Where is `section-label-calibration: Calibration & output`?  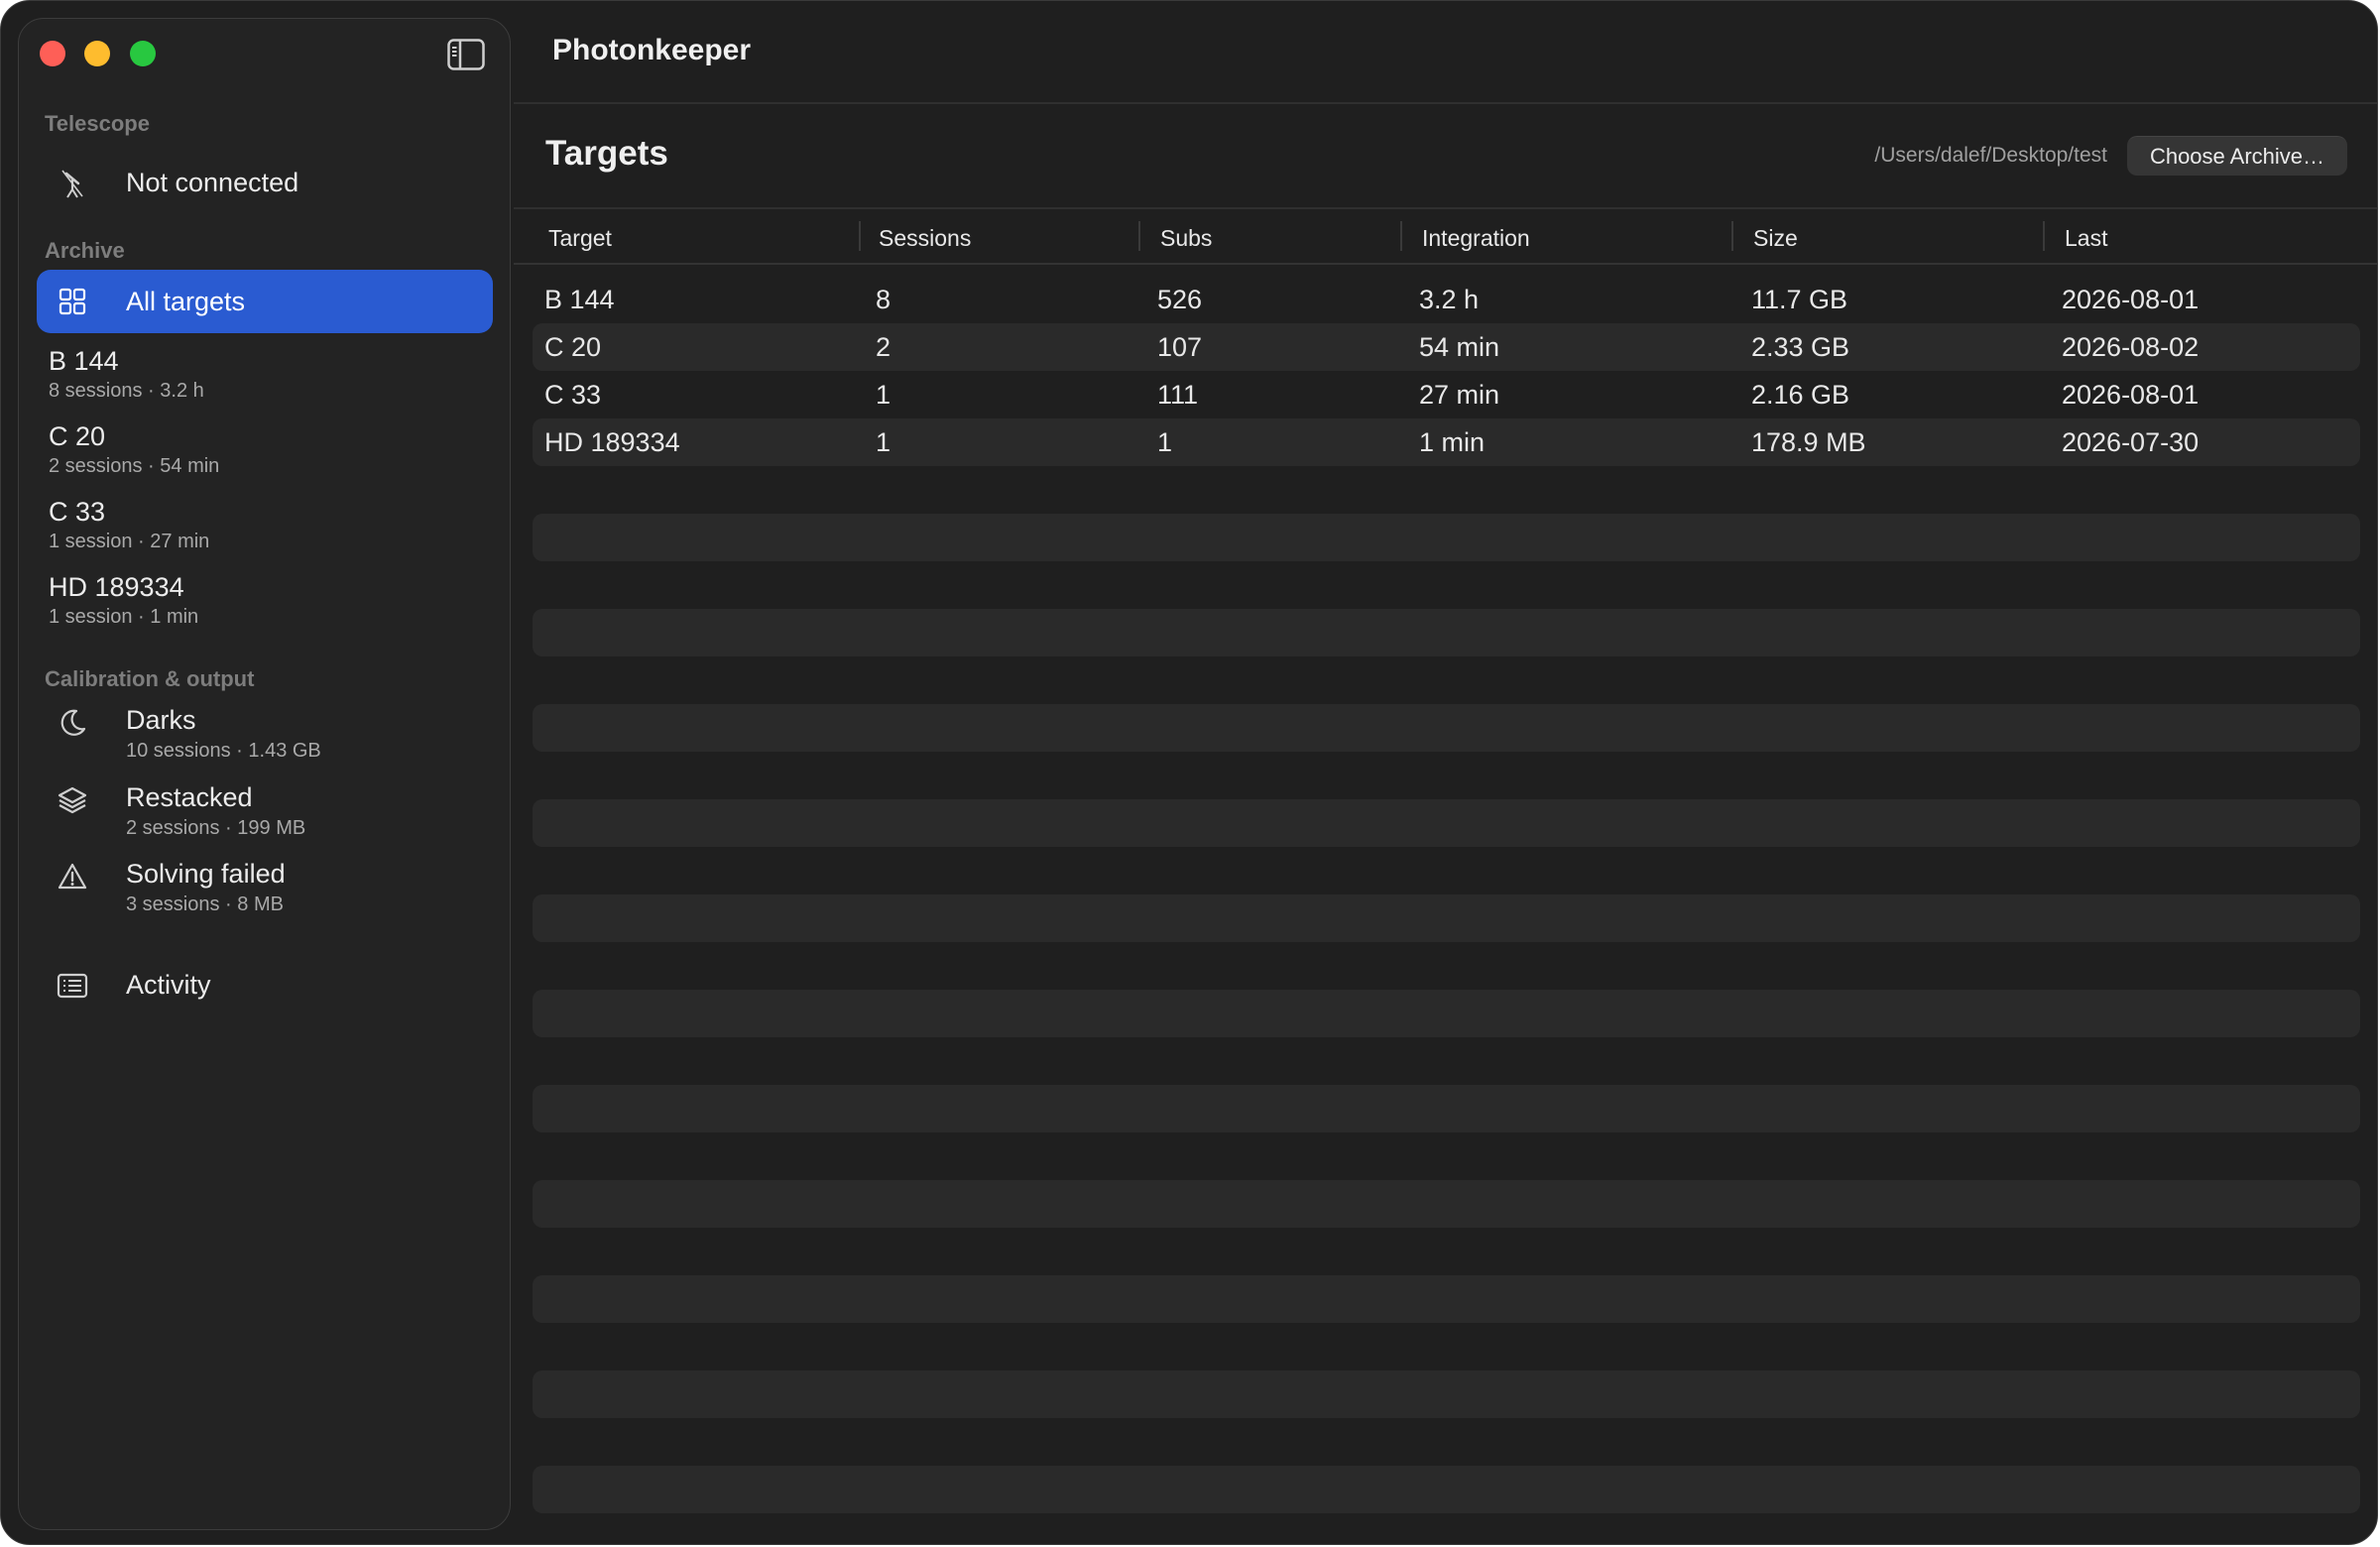 section-label-calibration: Calibration & output is located at coordinates (150, 678).